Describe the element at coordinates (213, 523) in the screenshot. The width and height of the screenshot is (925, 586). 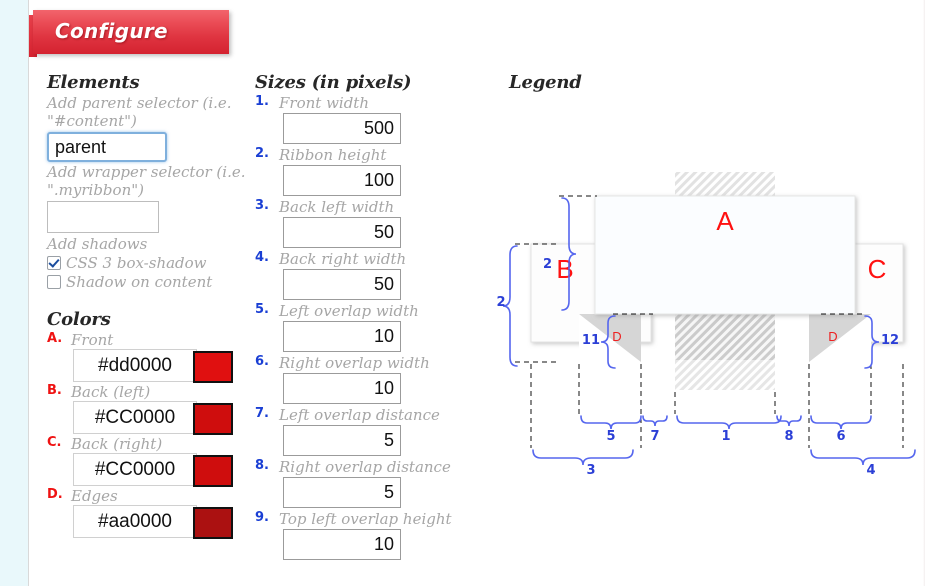
I see `color-swatch-edges` at that location.